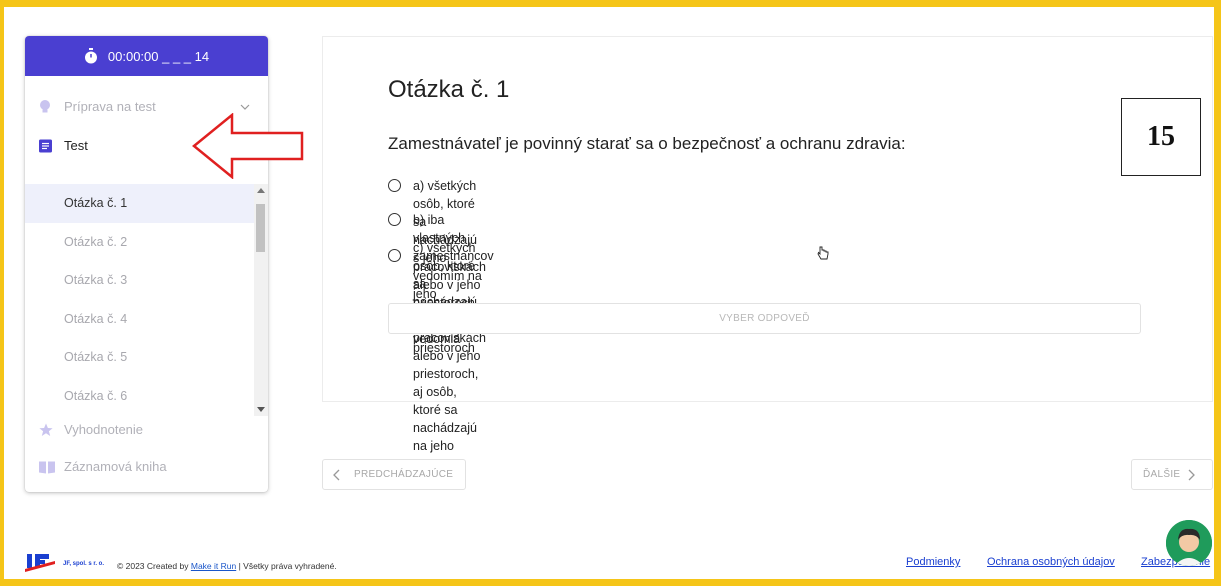  I want to click on question-item: Otázka č. 2, so click(146, 242).